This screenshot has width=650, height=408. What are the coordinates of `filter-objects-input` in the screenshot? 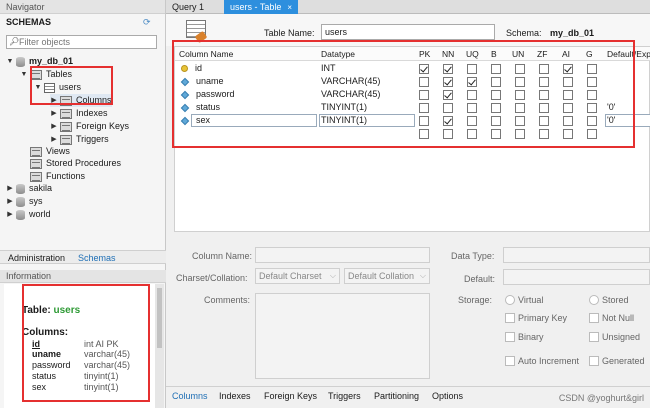 It's located at (86, 42).